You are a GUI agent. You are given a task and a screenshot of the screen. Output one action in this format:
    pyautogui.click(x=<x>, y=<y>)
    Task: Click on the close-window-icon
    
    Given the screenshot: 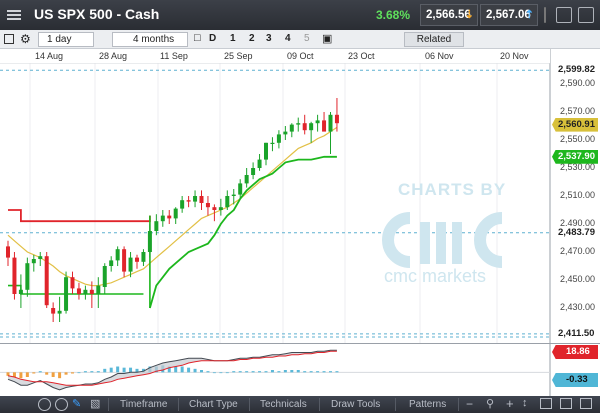 What is the action you would take?
    pyautogui.click(x=586, y=15)
    